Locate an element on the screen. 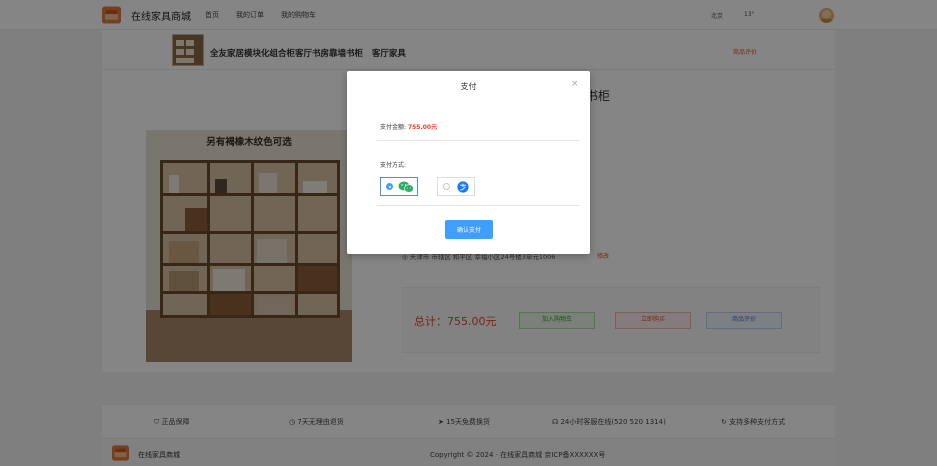 This screenshot has height=466, width=937. close-icon: × is located at coordinates (575, 84).